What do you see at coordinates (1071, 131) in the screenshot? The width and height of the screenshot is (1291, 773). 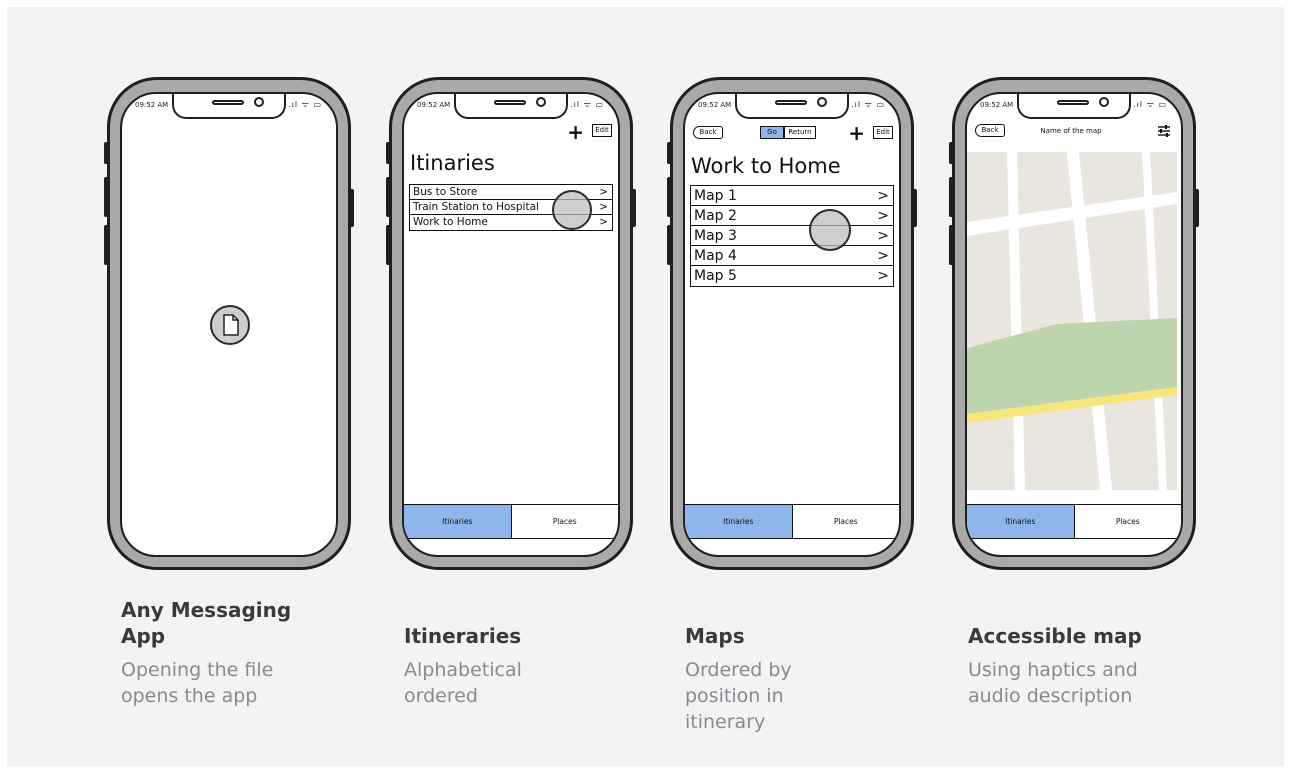 I see `map-title: Name of the map` at bounding box center [1071, 131].